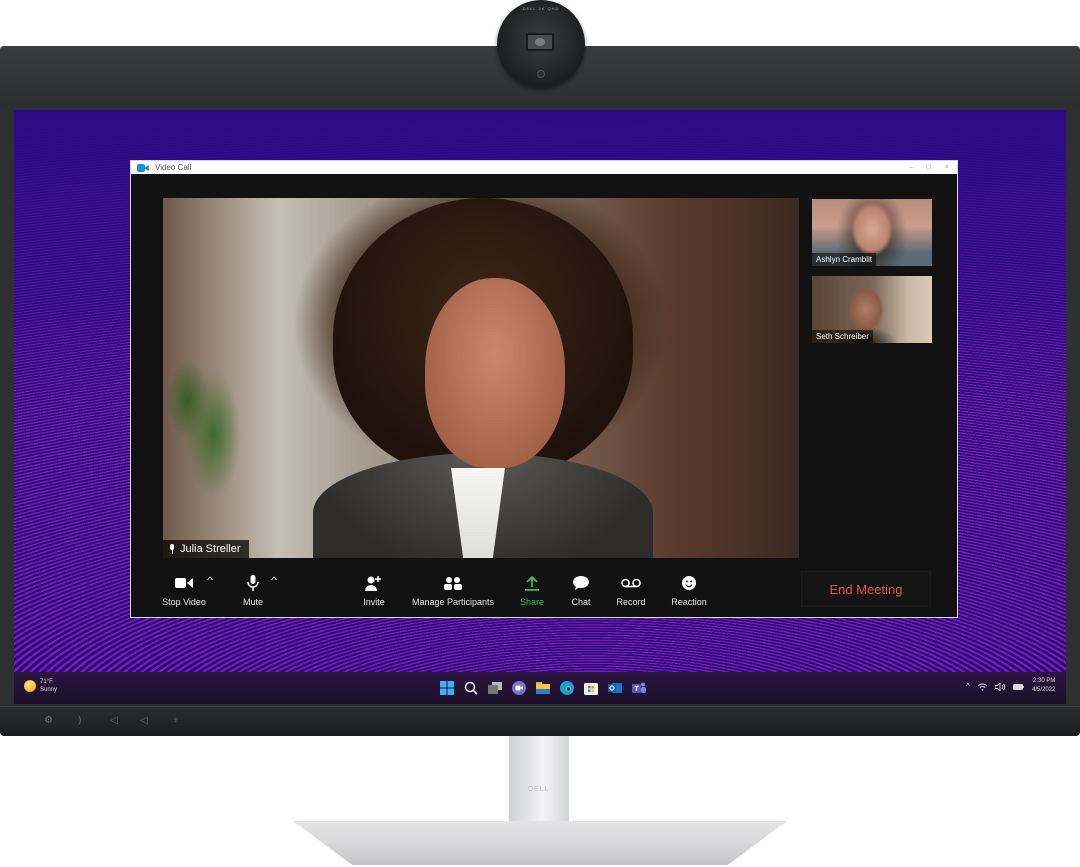 This screenshot has height=867, width=1080. Describe the element at coordinates (947, 168) in the screenshot. I see `close-button: ×` at that location.